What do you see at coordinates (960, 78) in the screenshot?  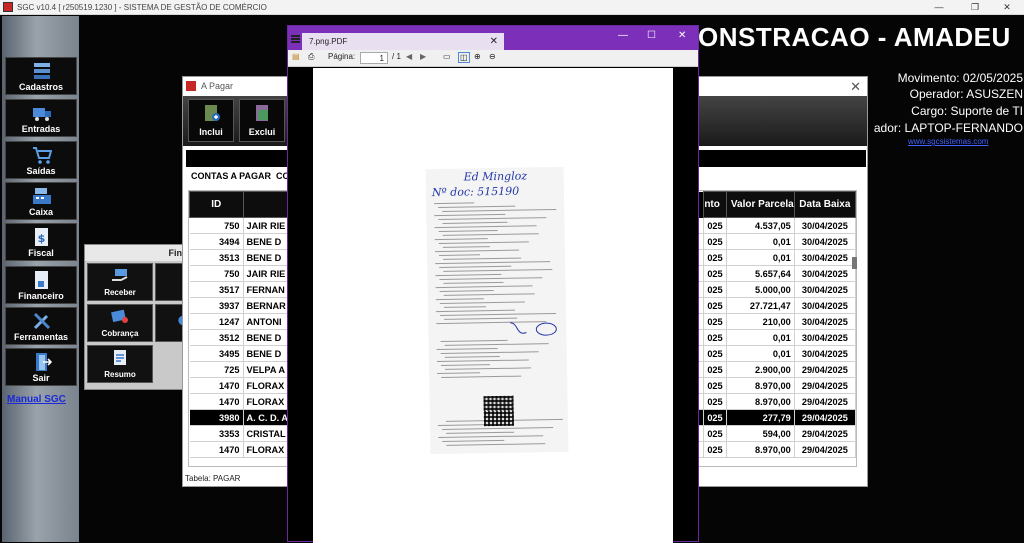 I see `movimento-date: Movimento: 02/05/2025` at bounding box center [960, 78].